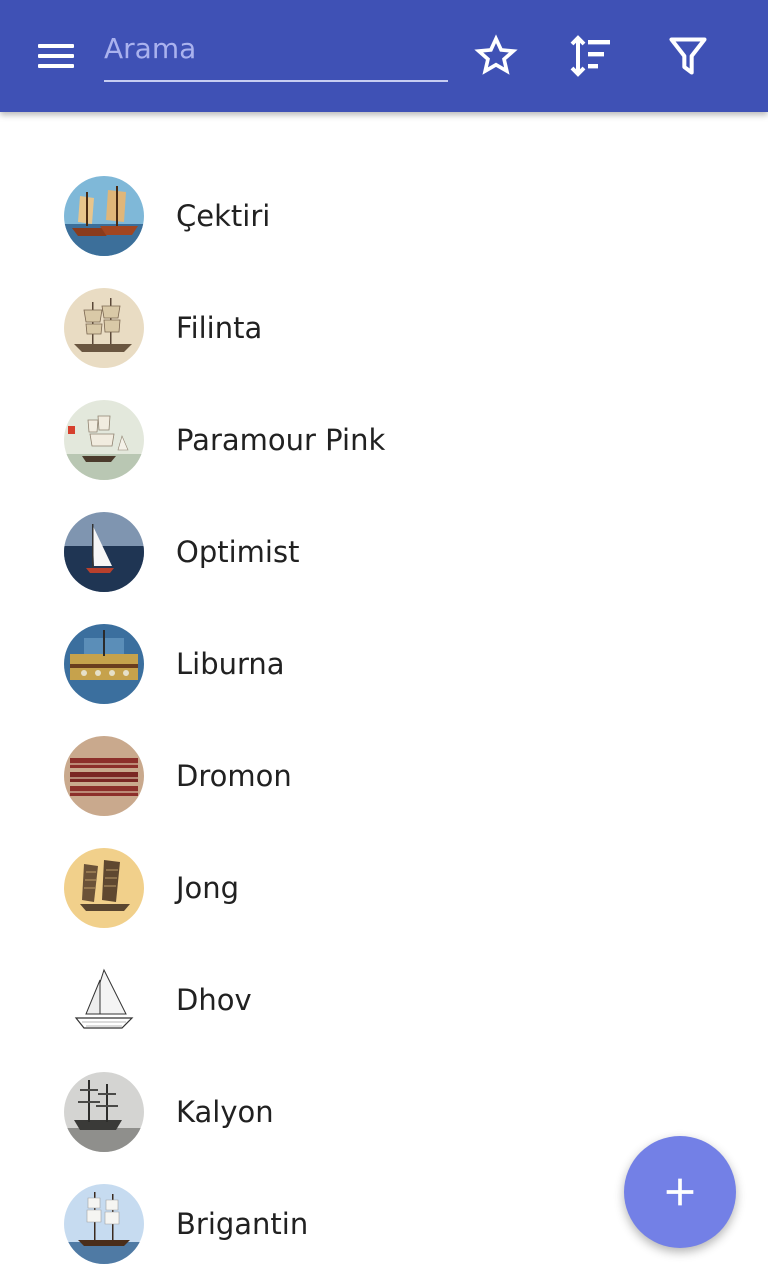 The width and height of the screenshot is (768, 1280). I want to click on list-item: Optimist, so click(384, 552).